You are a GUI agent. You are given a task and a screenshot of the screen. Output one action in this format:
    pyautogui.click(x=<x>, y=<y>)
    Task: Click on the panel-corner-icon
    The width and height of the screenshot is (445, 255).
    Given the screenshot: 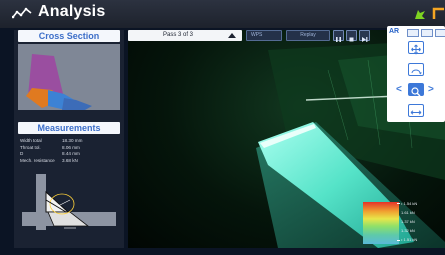 What is the action you would take?
    pyautogui.click(x=438, y=14)
    